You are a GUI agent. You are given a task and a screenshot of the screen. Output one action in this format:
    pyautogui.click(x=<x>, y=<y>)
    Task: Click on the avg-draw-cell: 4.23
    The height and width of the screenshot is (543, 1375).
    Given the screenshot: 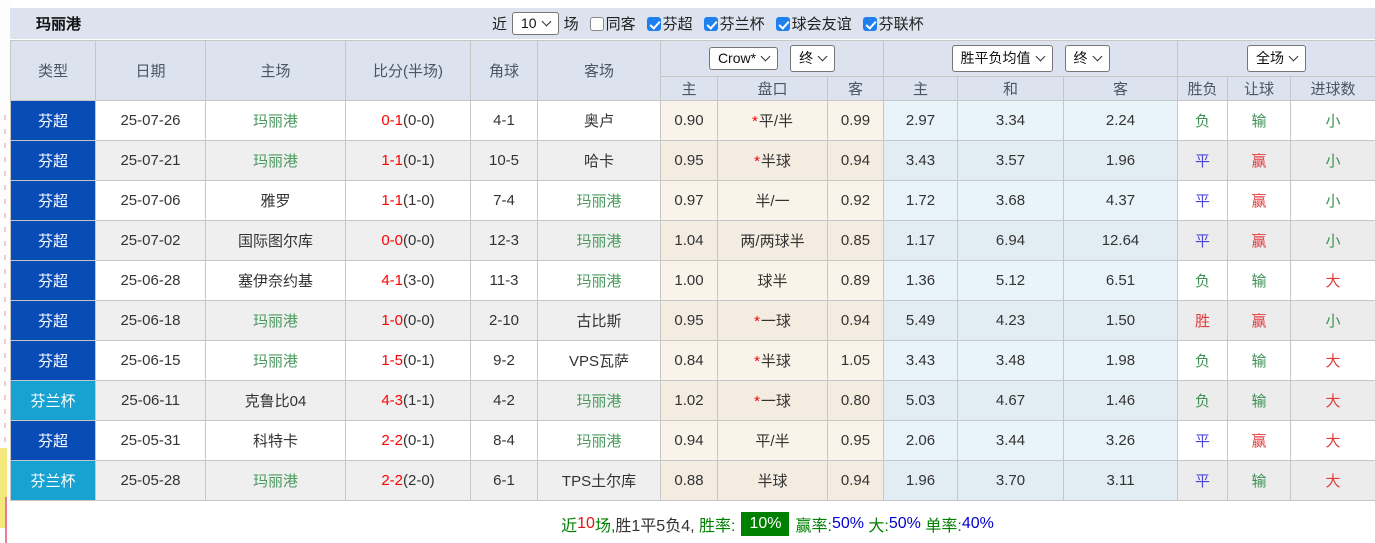 What is the action you would take?
    pyautogui.click(x=1010, y=320)
    